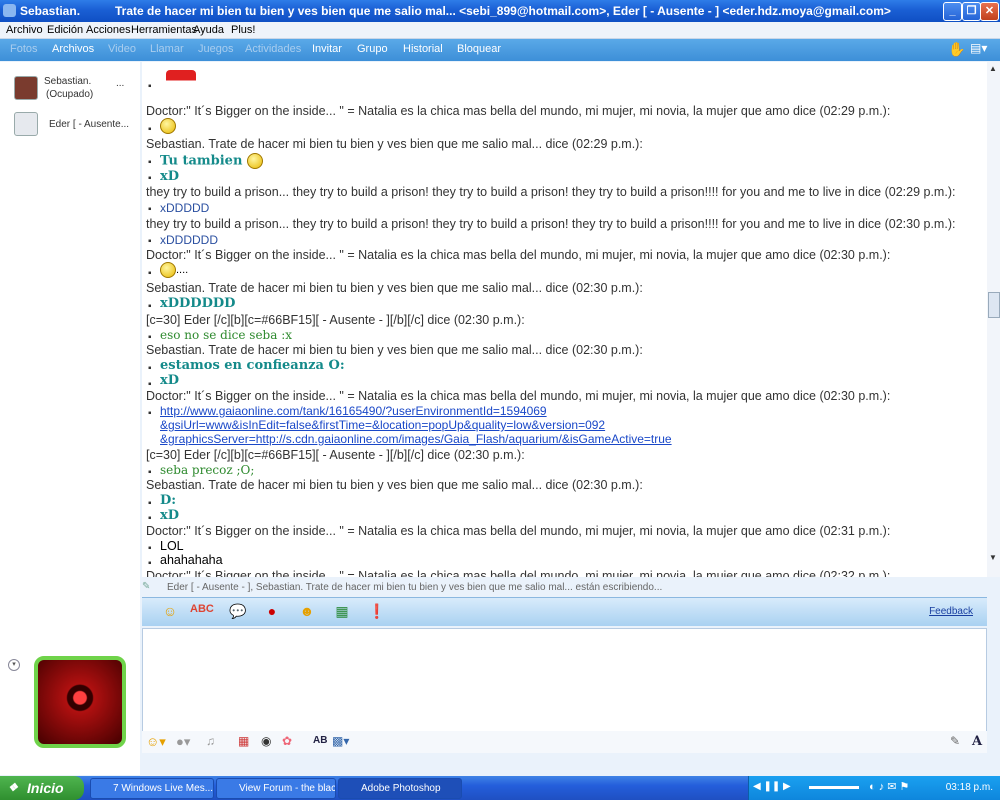 The width and height of the screenshot is (1000, 800). I want to click on background-picker-icon: ▩▾, so click(340, 741).